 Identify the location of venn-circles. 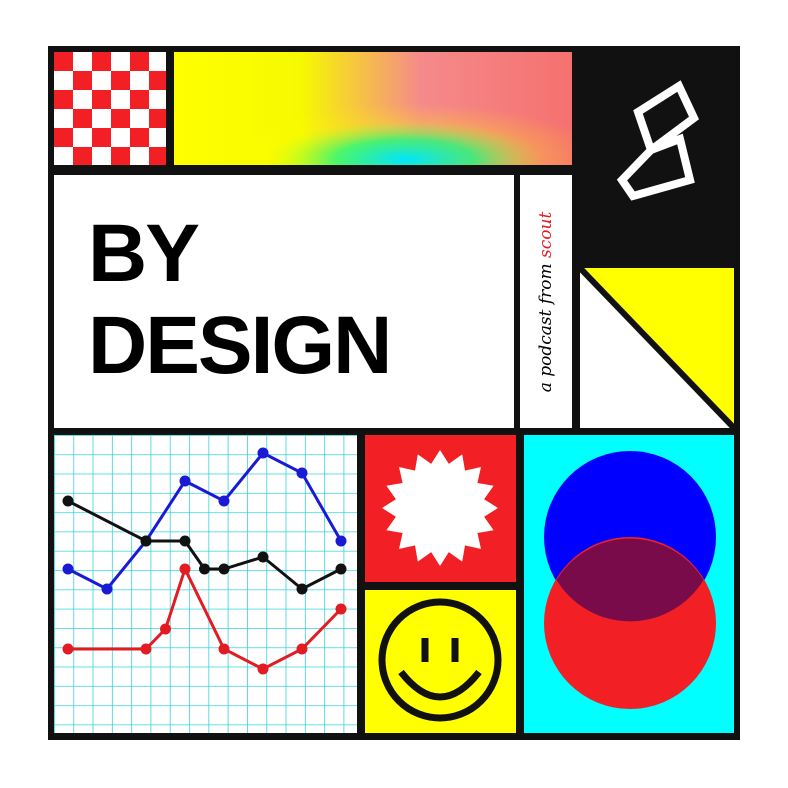
(629, 584).